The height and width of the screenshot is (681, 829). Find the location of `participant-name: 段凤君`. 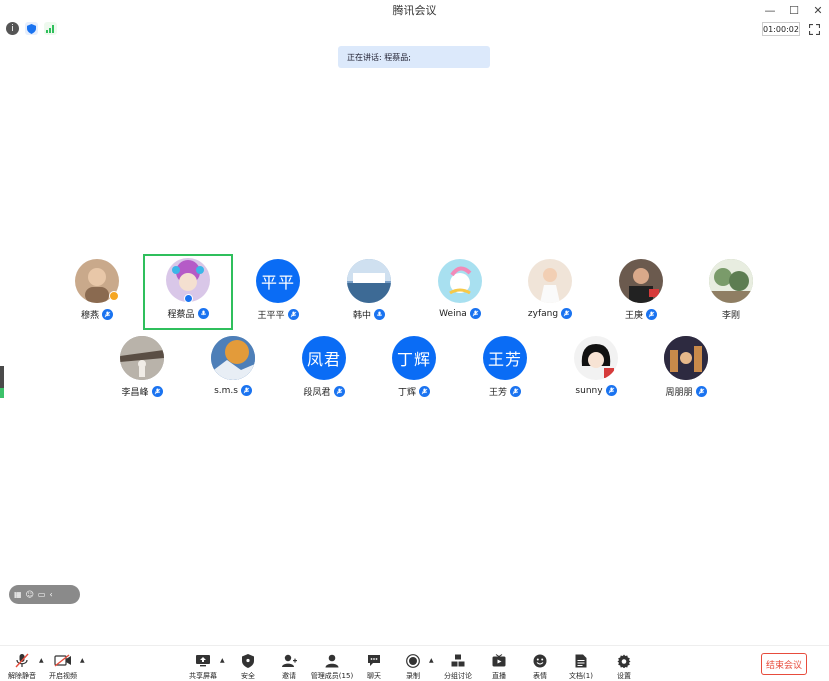

participant-name: 段凤君 is located at coordinates (317, 393).